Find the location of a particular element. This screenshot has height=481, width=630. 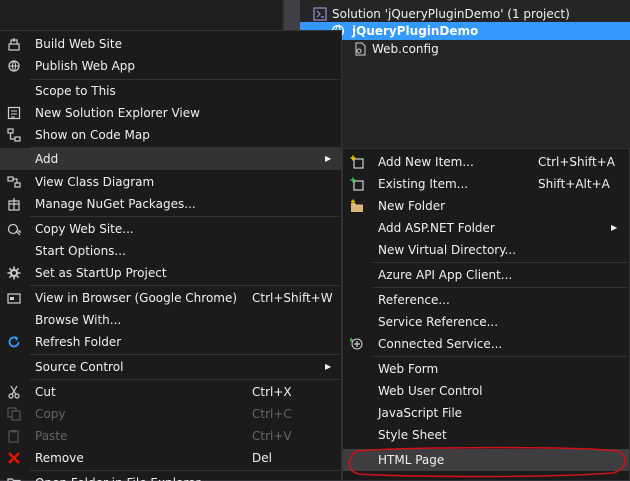

scrollbar-area is located at coordinates (292, 15).